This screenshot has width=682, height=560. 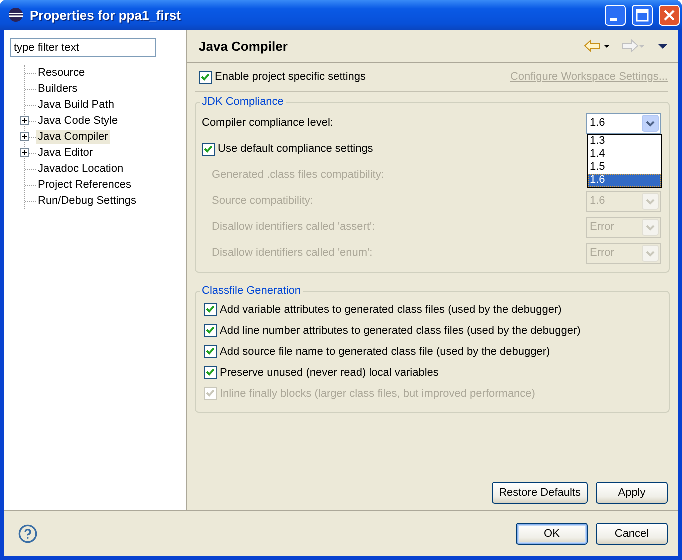 I want to click on checkbox-label: Add source file name to generated class file (used by the debugger), so click(x=385, y=352).